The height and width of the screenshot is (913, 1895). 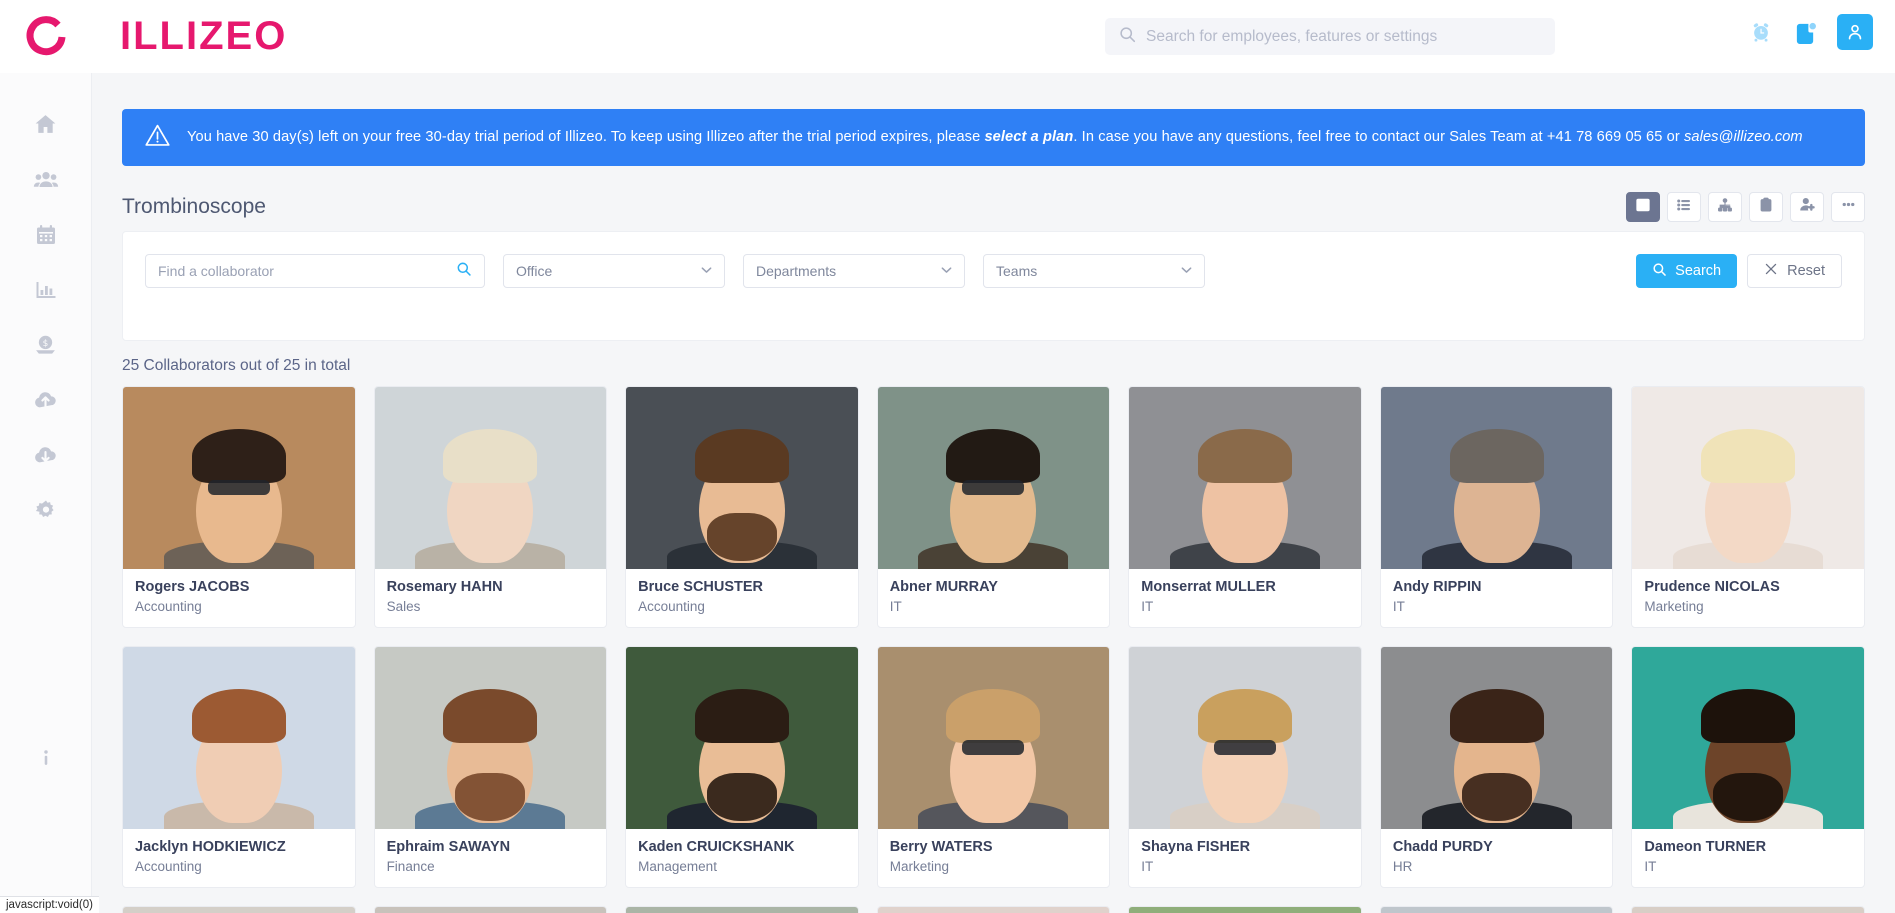 What do you see at coordinates (1739, 271) in the screenshot?
I see `filter-action-buttons: Search Reset` at bounding box center [1739, 271].